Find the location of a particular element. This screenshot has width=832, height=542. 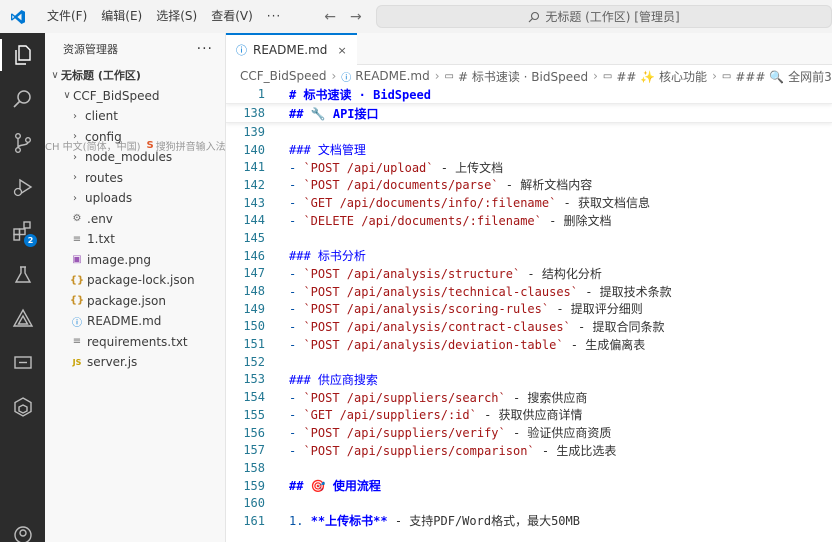

line-text: - `POST /api/suppliers/search` - 搜索供应商 is located at coordinates (438, 397).